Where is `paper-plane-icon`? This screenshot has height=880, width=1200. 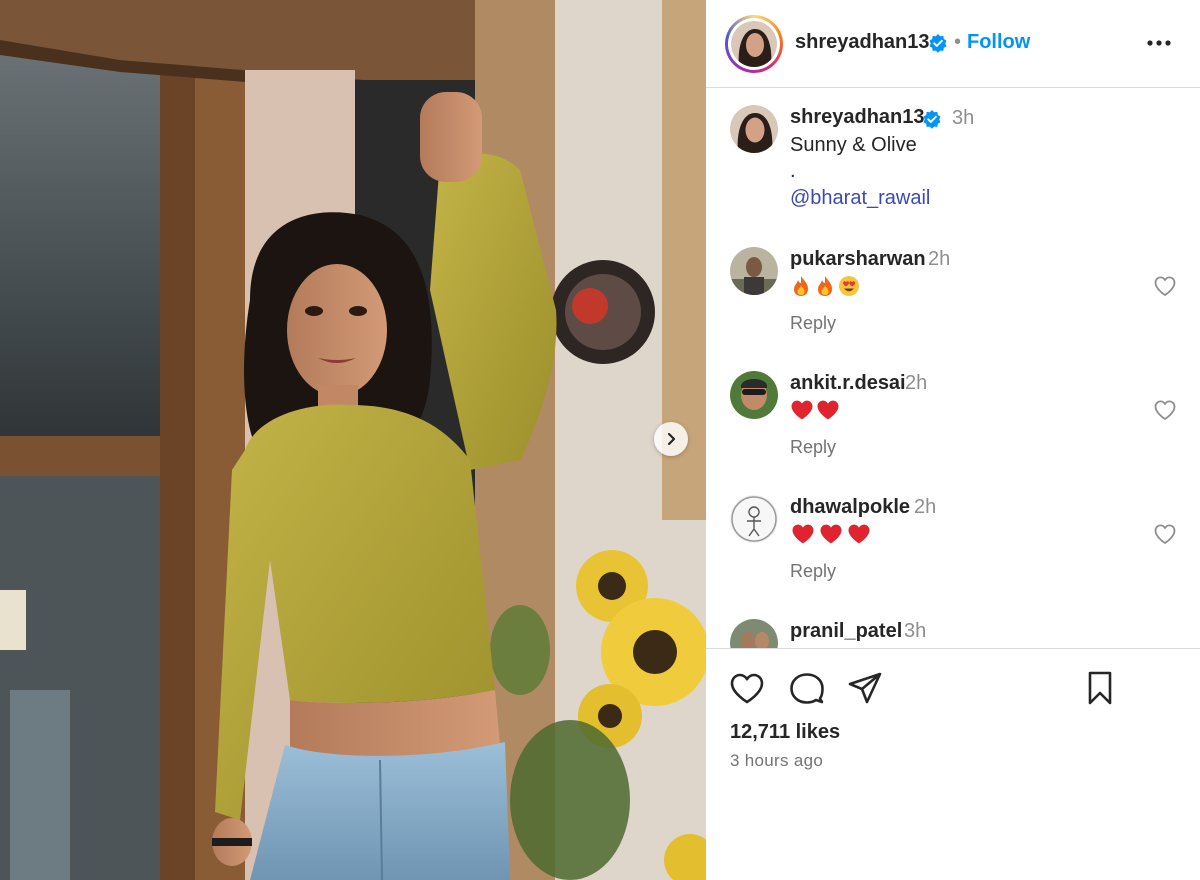
paper-plane-icon is located at coordinates (865, 688).